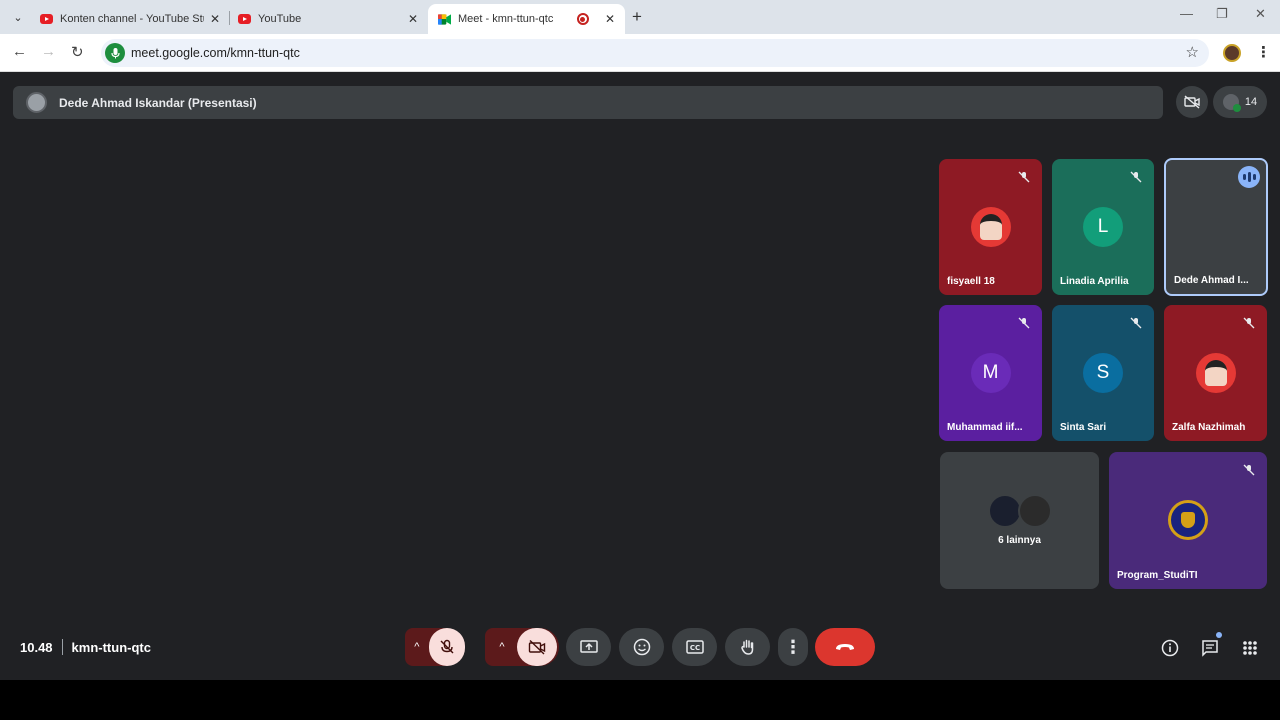  What do you see at coordinates (115, 53) in the screenshot?
I see `mic-in-use-icon` at bounding box center [115, 53].